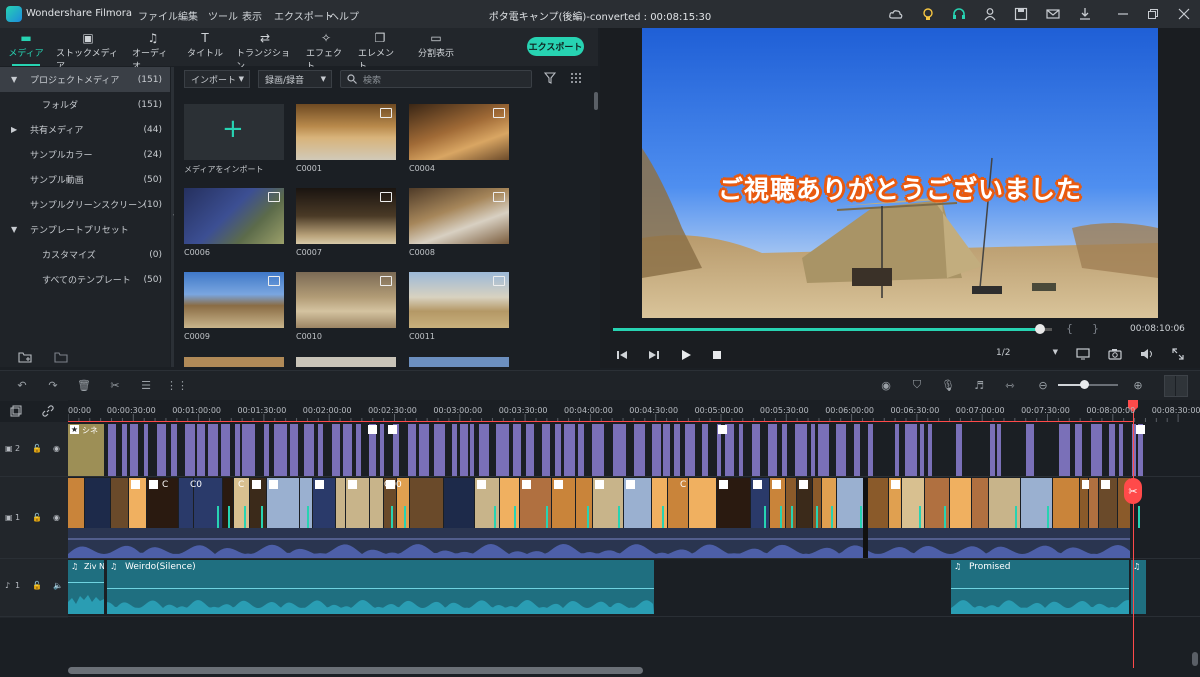  What do you see at coordinates (346, 216) in the screenshot?
I see `media-thumb-c0007` at bounding box center [346, 216].